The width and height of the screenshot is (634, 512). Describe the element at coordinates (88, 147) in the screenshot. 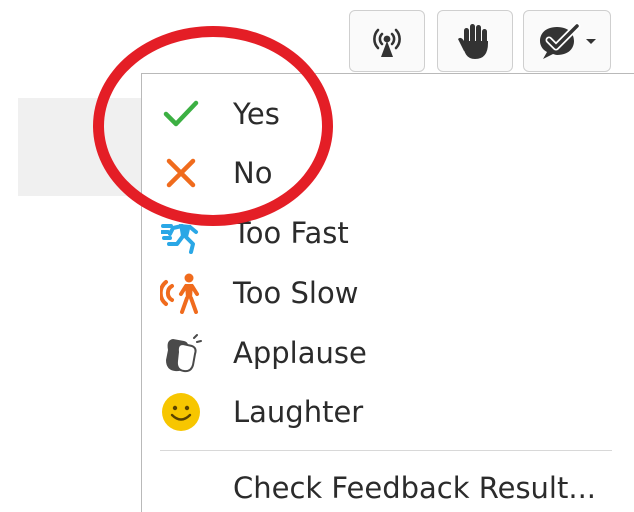

I see `background-panel` at that location.